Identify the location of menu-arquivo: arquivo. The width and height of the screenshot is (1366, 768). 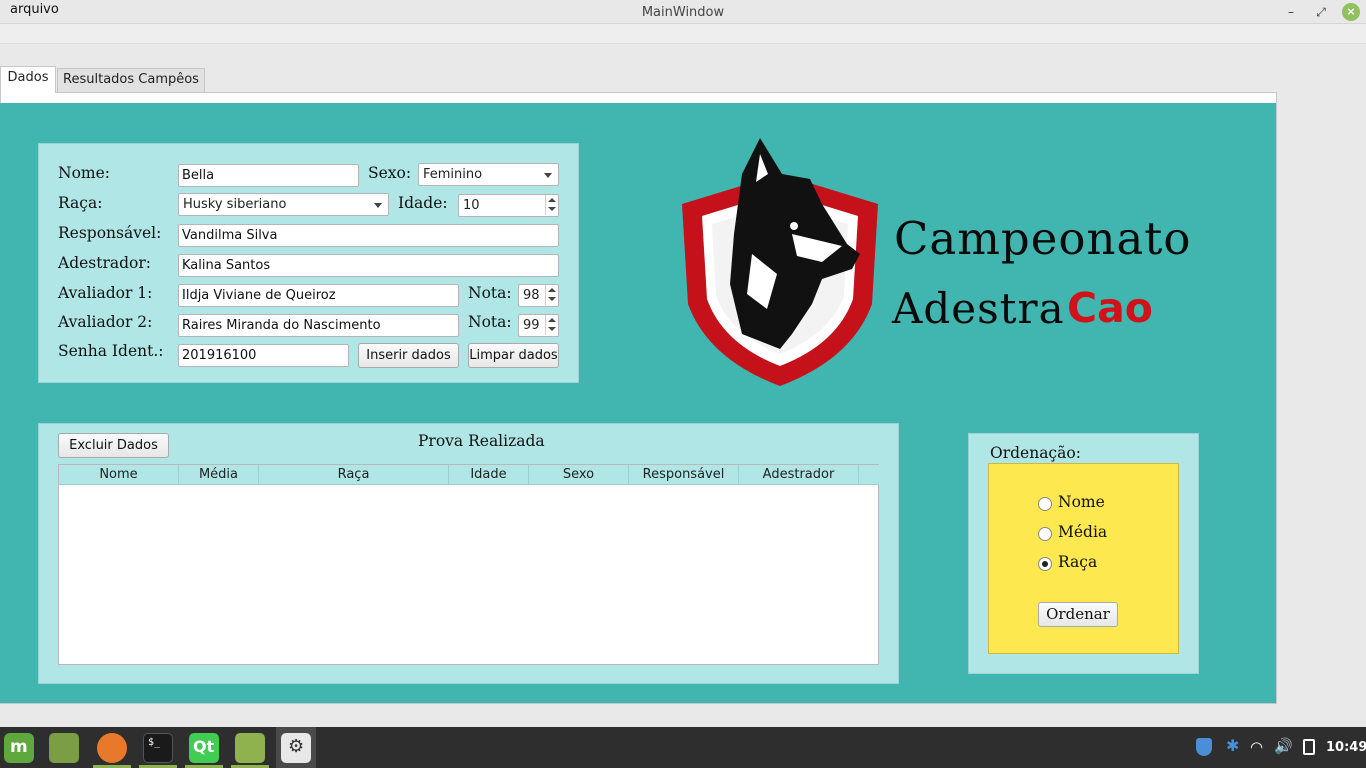
(34, 9).